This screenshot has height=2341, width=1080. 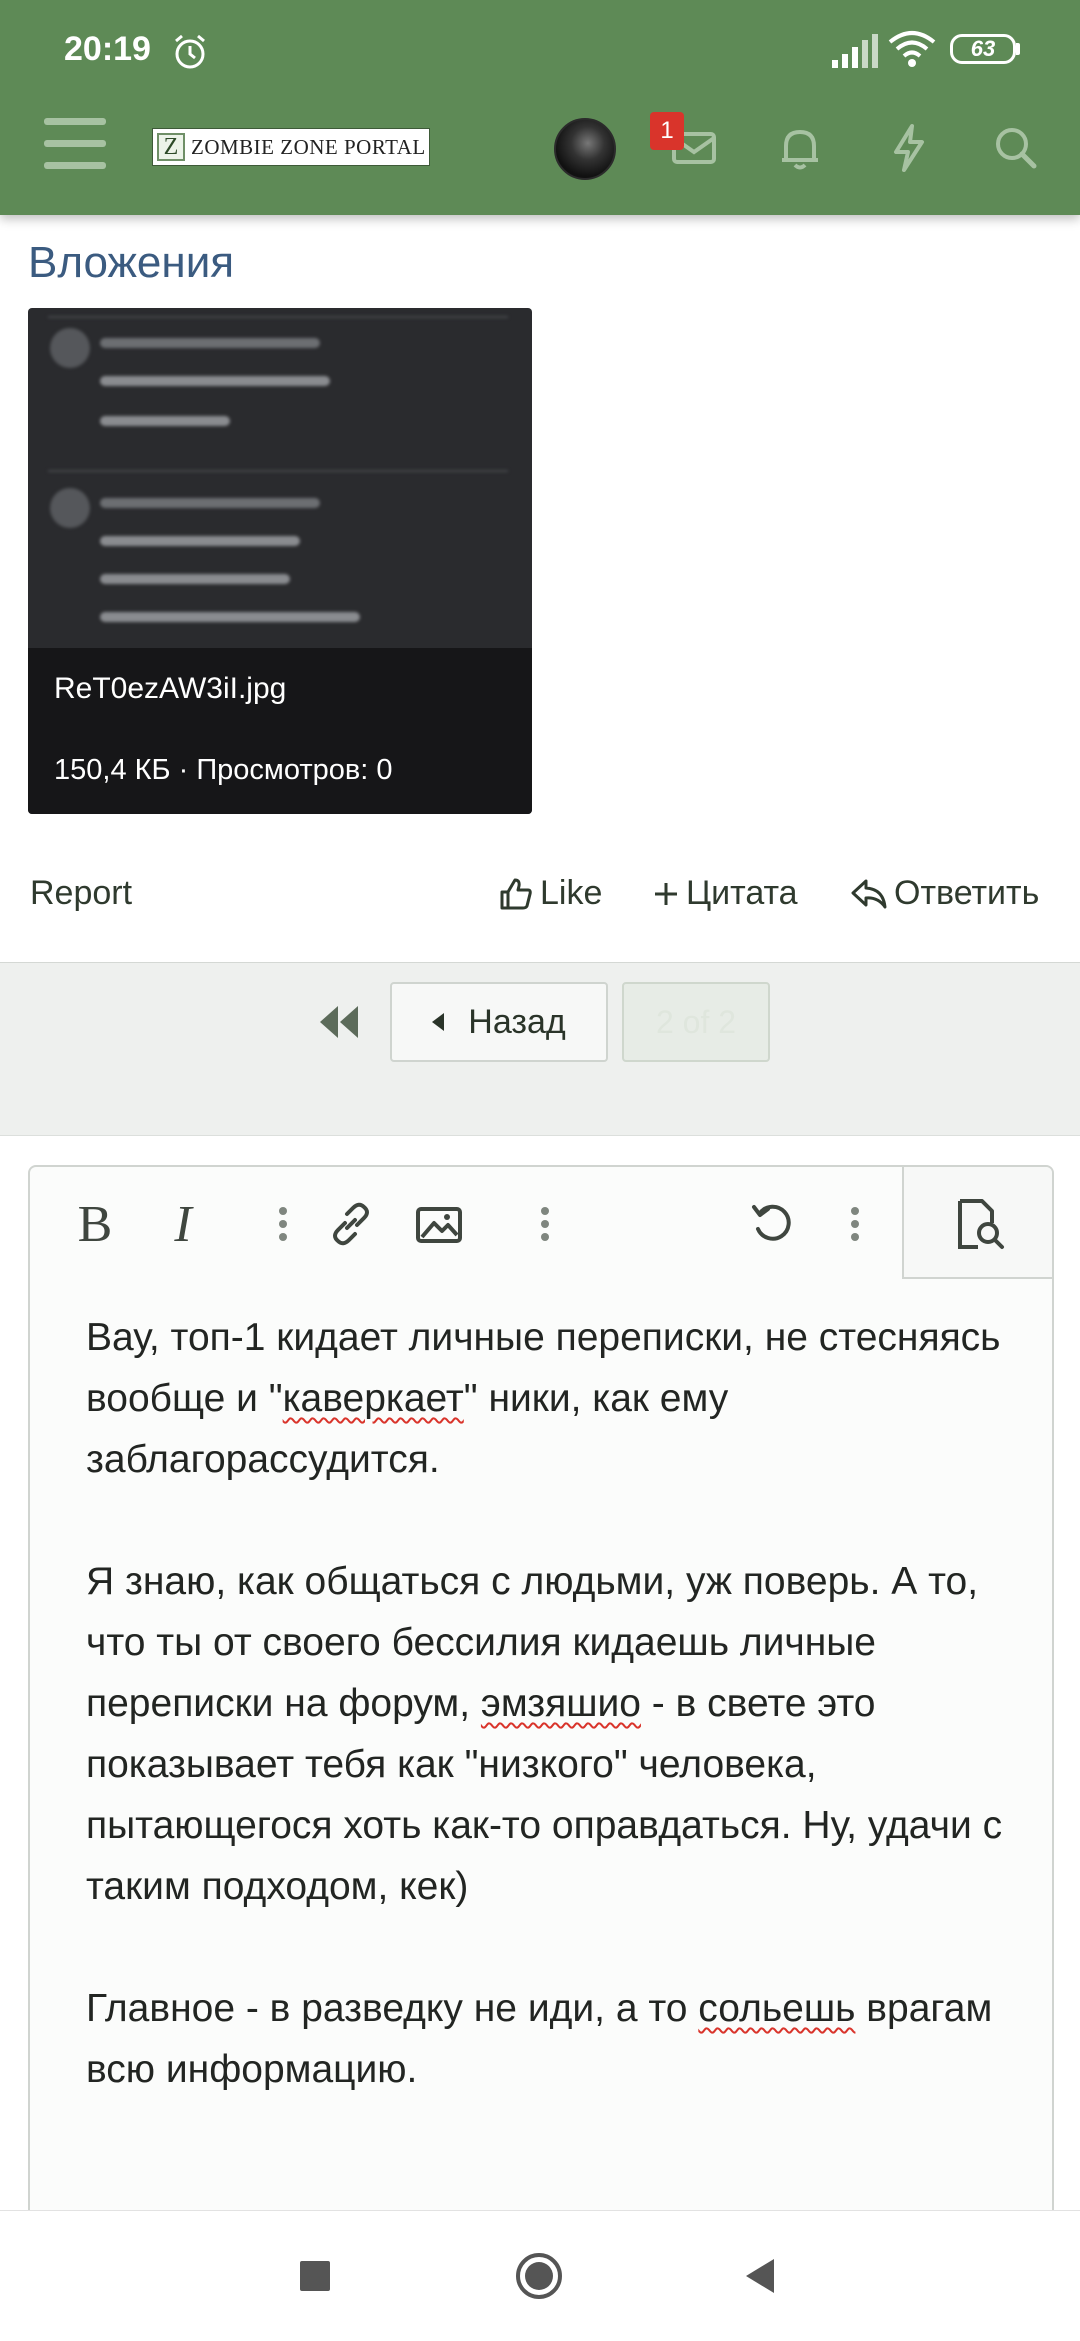 I want to click on home-icon, so click(x=539, y=2276).